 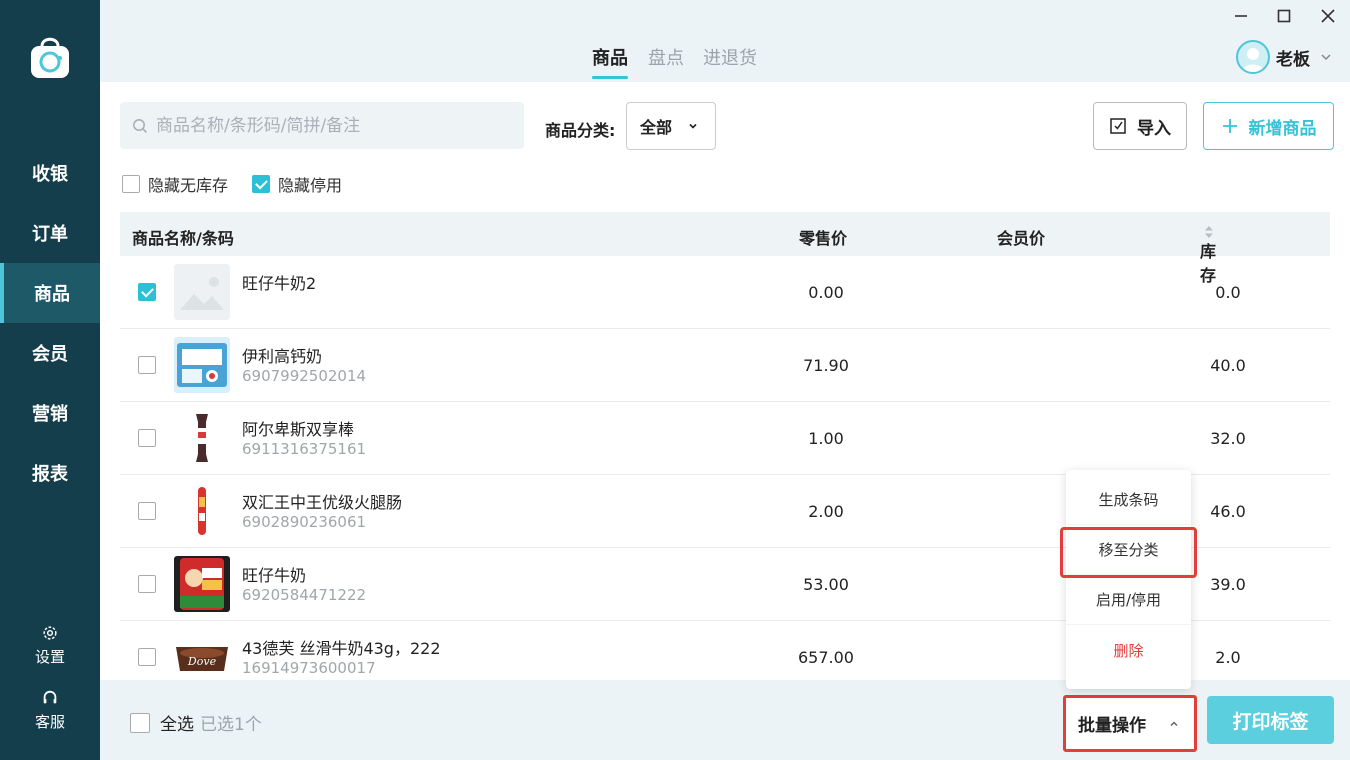 I want to click on header: 商品 盘点 进退货, so click(x=725, y=41).